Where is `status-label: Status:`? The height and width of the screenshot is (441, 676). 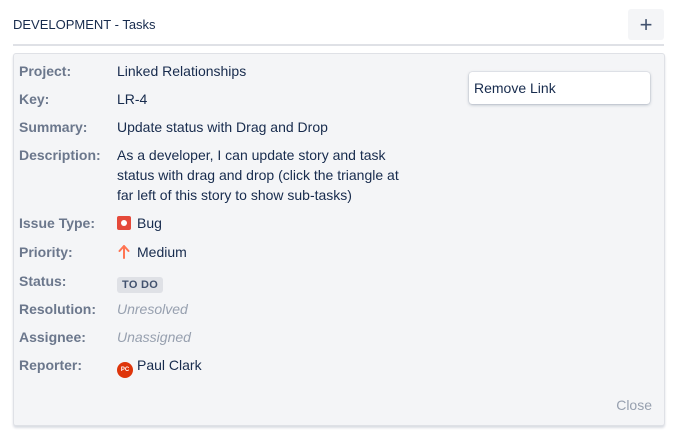
status-label: Status: is located at coordinates (43, 281).